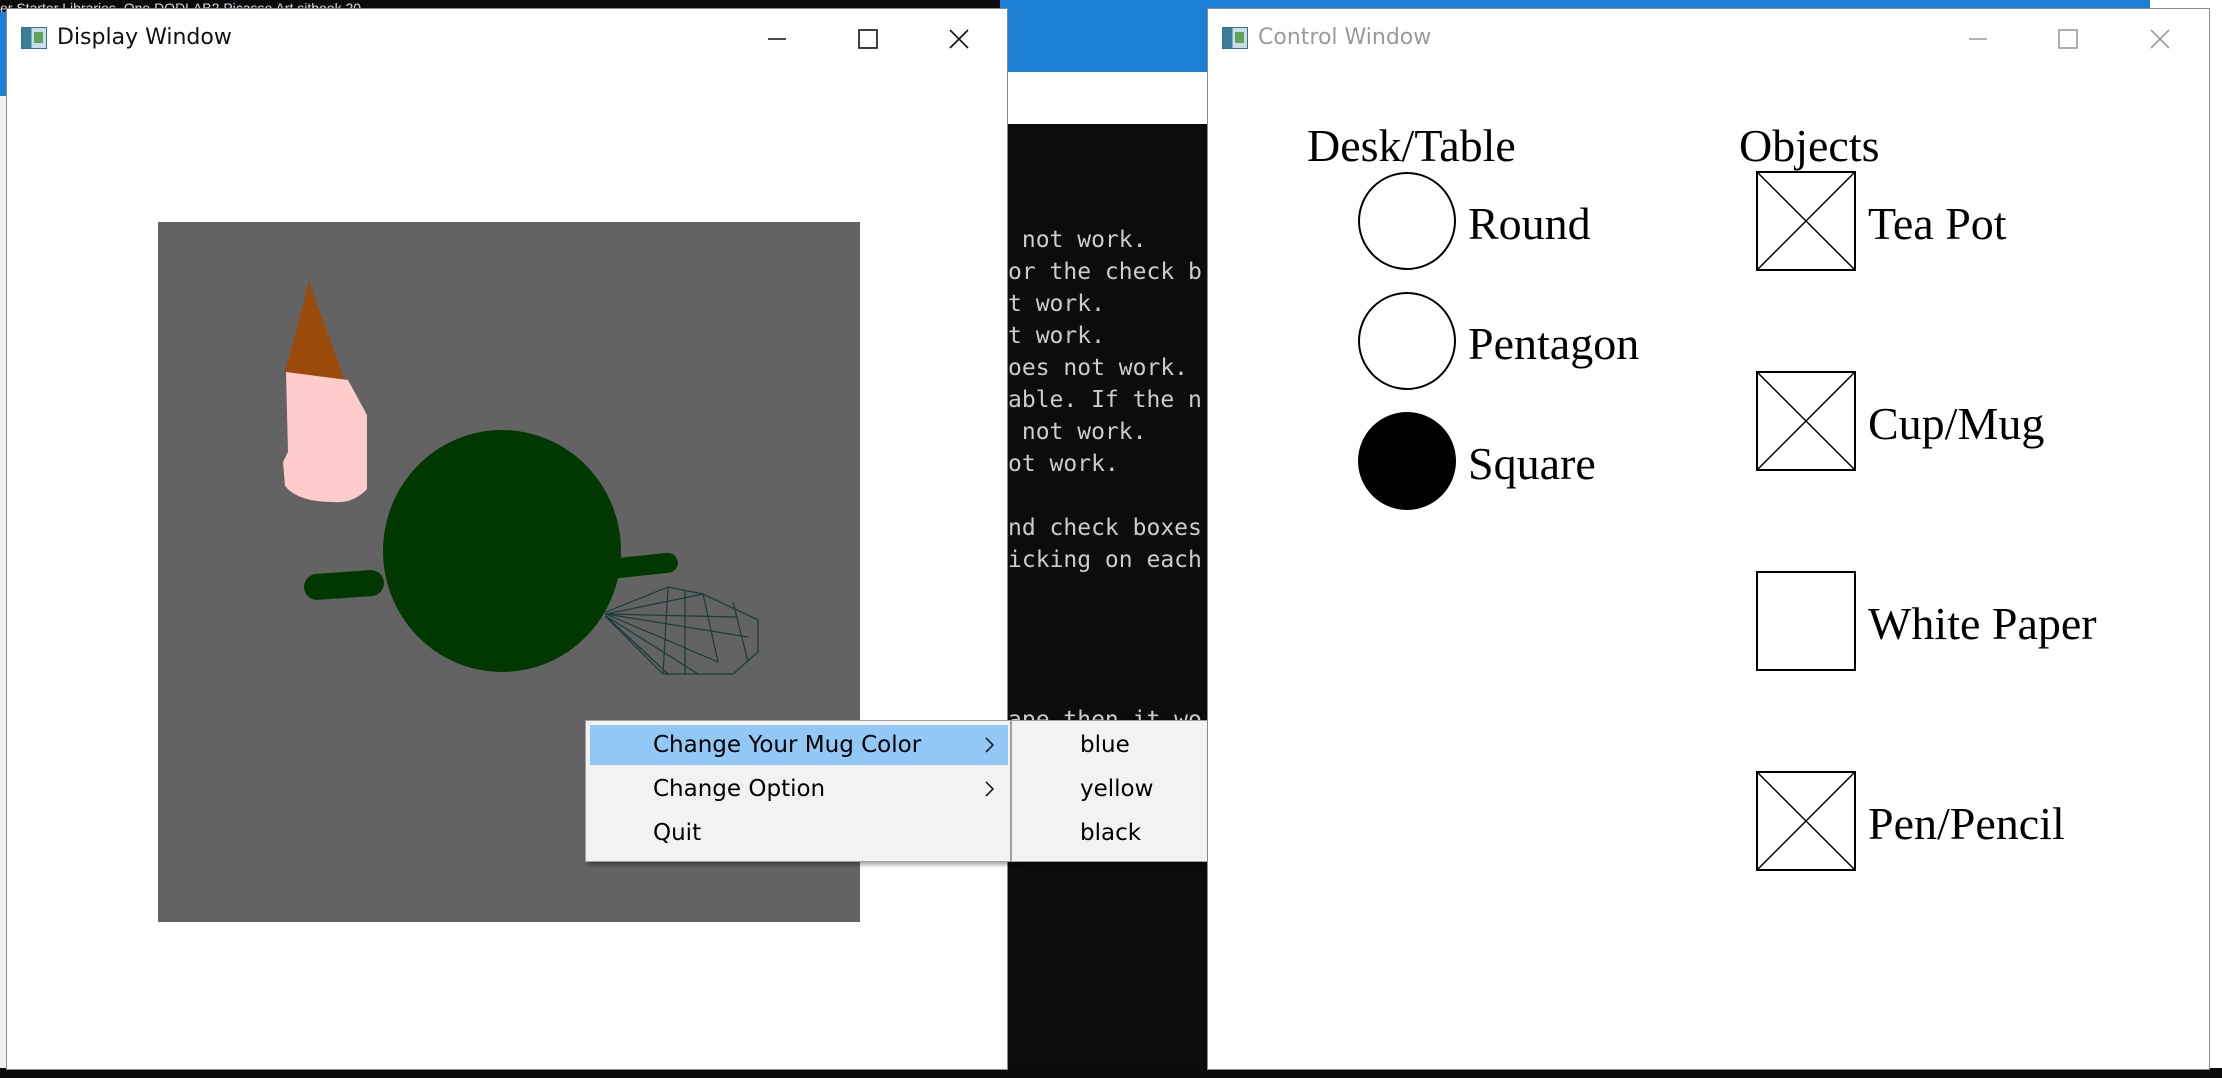 The image size is (2222, 1078). Describe the element at coordinates (1554, 343) in the screenshot. I see `radio-label-pentagon: Pentagon` at that location.